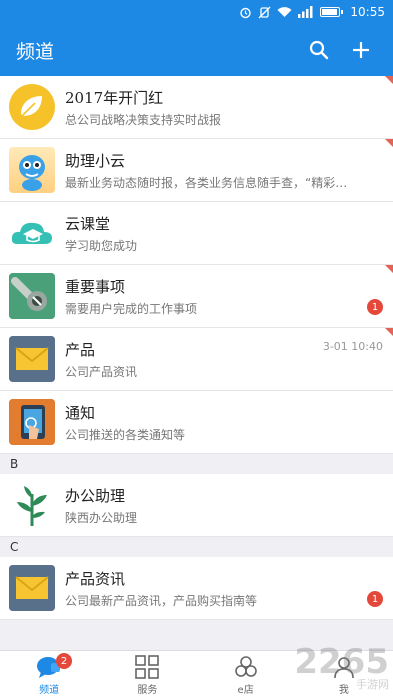 This screenshot has height=700, width=393. I want to click on tab-services: 服务, so click(147, 675).